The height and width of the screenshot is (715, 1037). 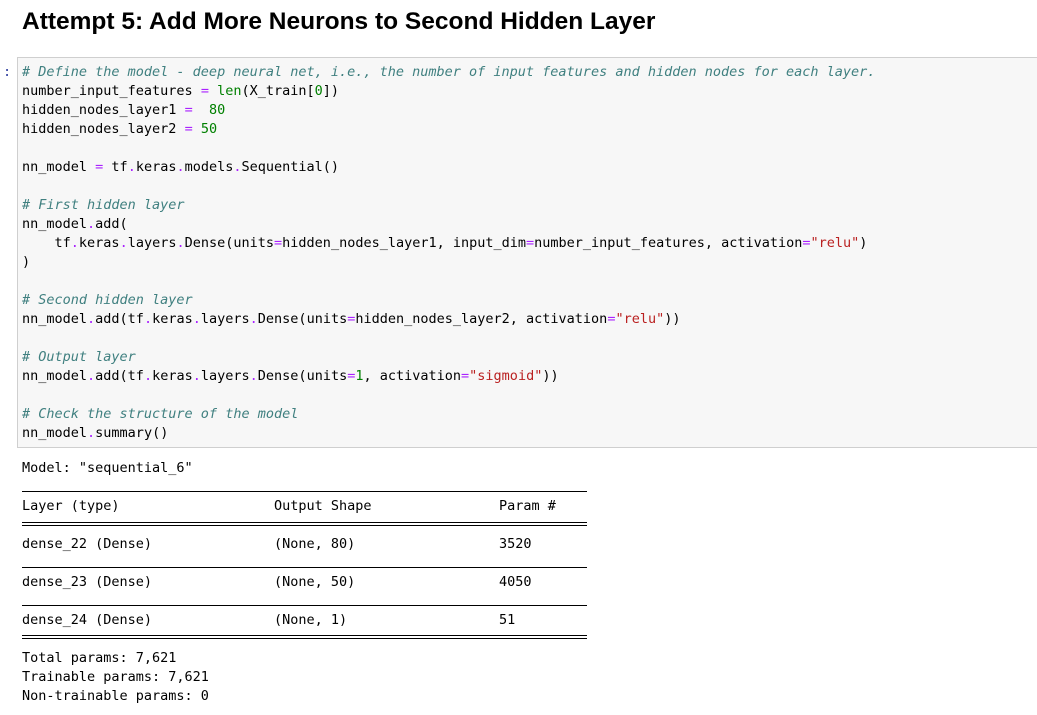 What do you see at coordinates (103, 205) in the screenshot?
I see `code-comment: # First hidden layer` at bounding box center [103, 205].